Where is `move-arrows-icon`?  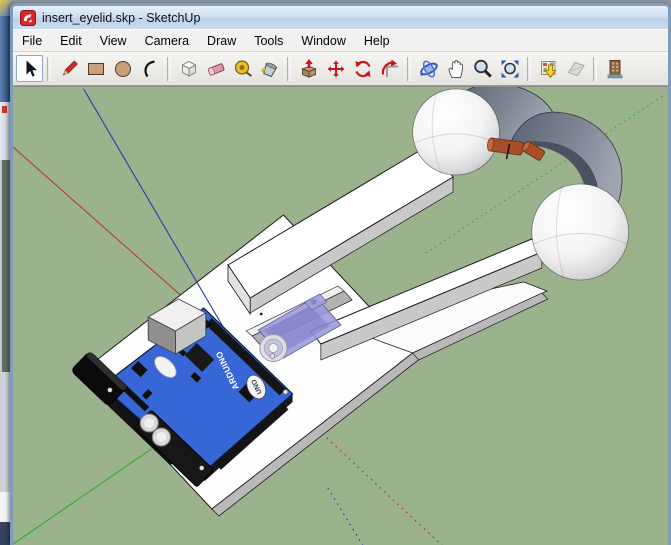 move-arrows-icon is located at coordinates (335, 68).